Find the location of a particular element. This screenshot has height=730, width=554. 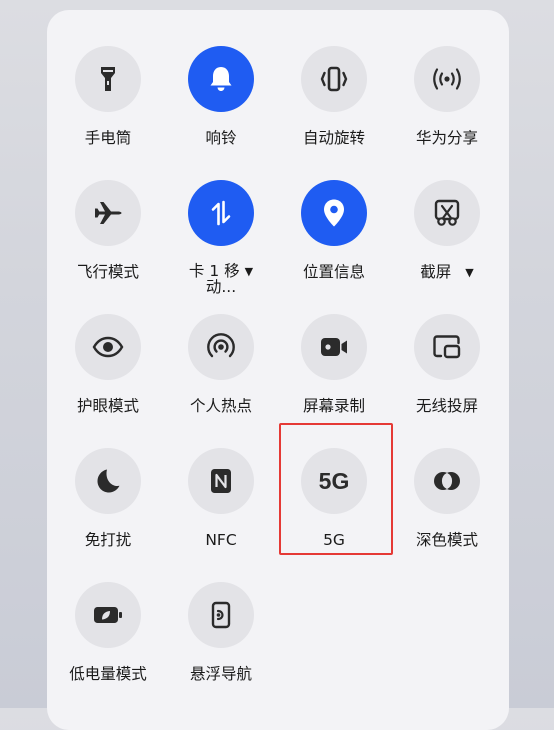

tile-label: 免打扰 is located at coordinates (108, 540).